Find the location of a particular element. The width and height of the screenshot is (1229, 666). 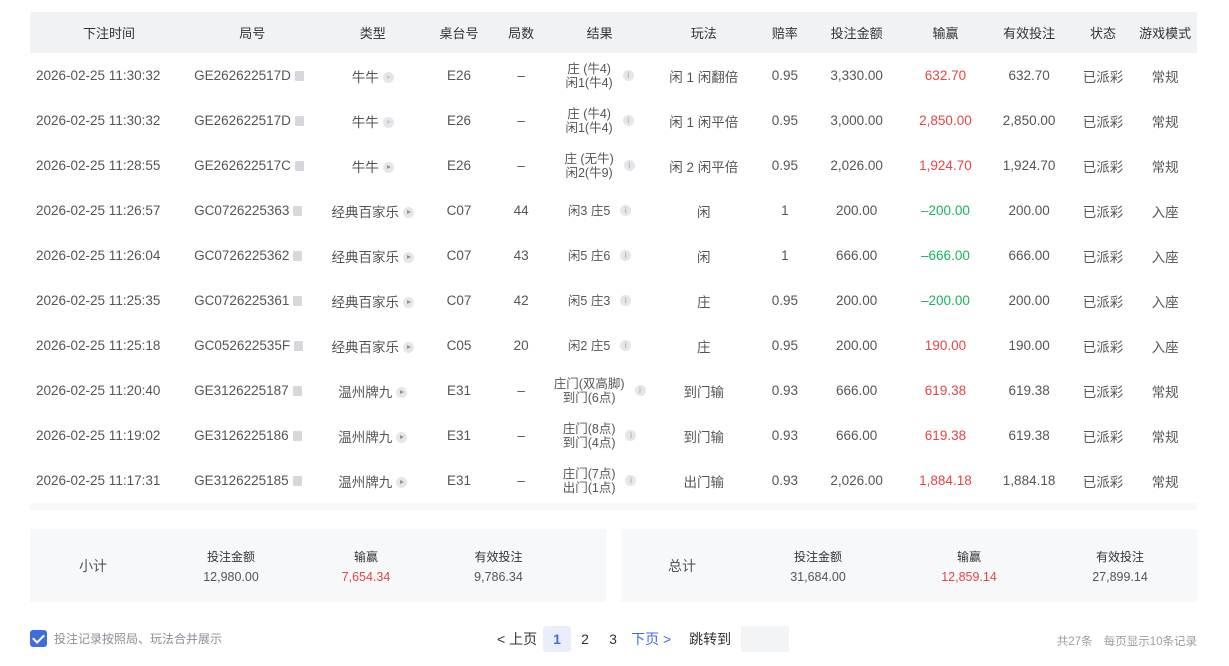

subtotal-bet: 投注金额 12,980.00 is located at coordinates (231, 566).